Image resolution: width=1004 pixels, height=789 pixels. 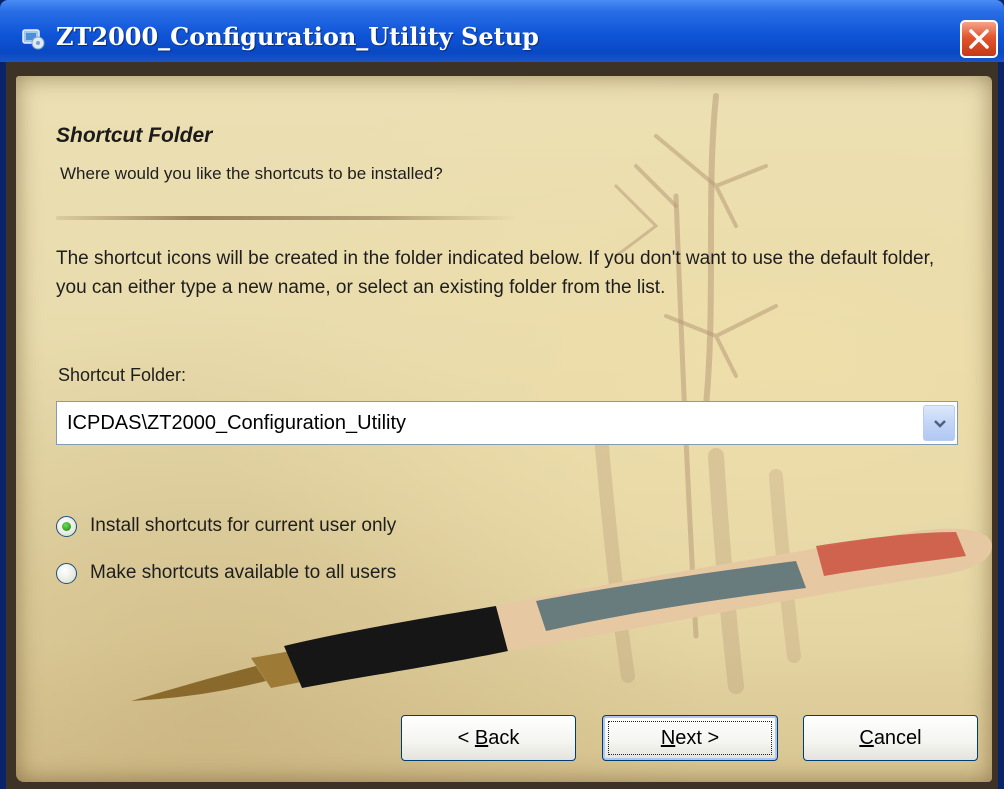 I want to click on installer-icon, so click(x=33, y=38).